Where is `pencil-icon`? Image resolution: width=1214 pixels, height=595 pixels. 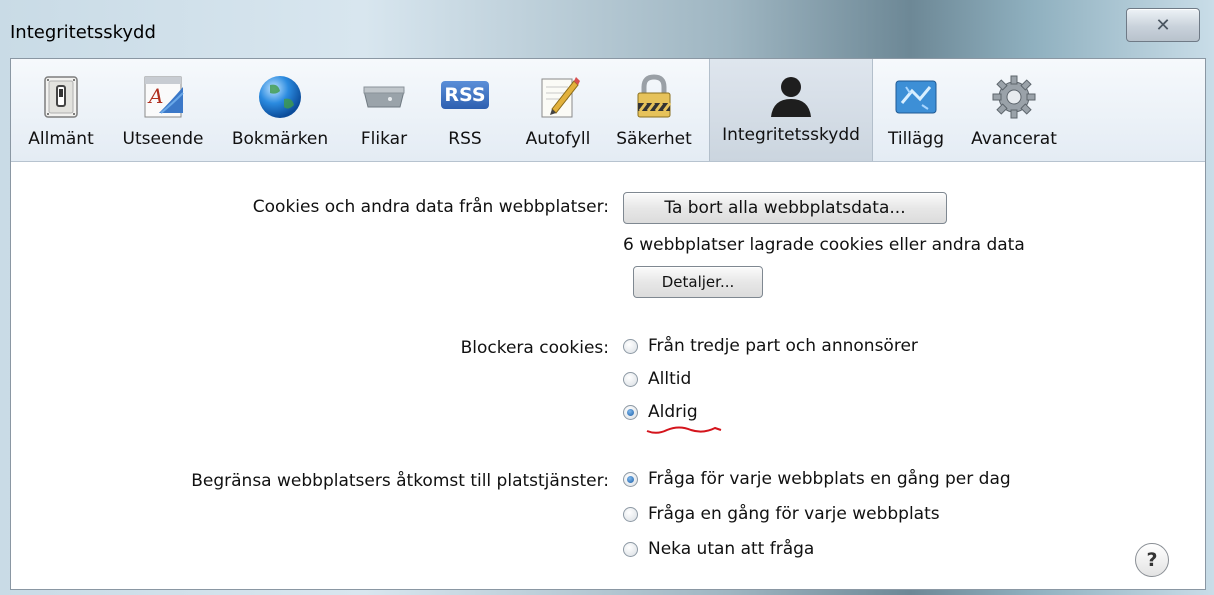
pencil-icon is located at coordinates (558, 97).